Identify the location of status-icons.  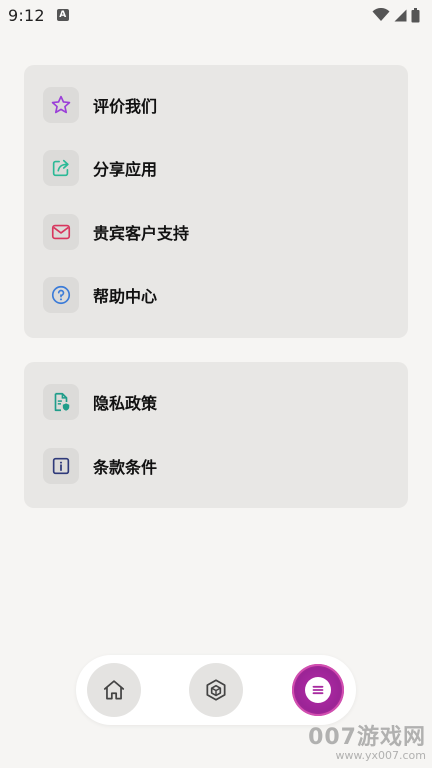
(396, 15).